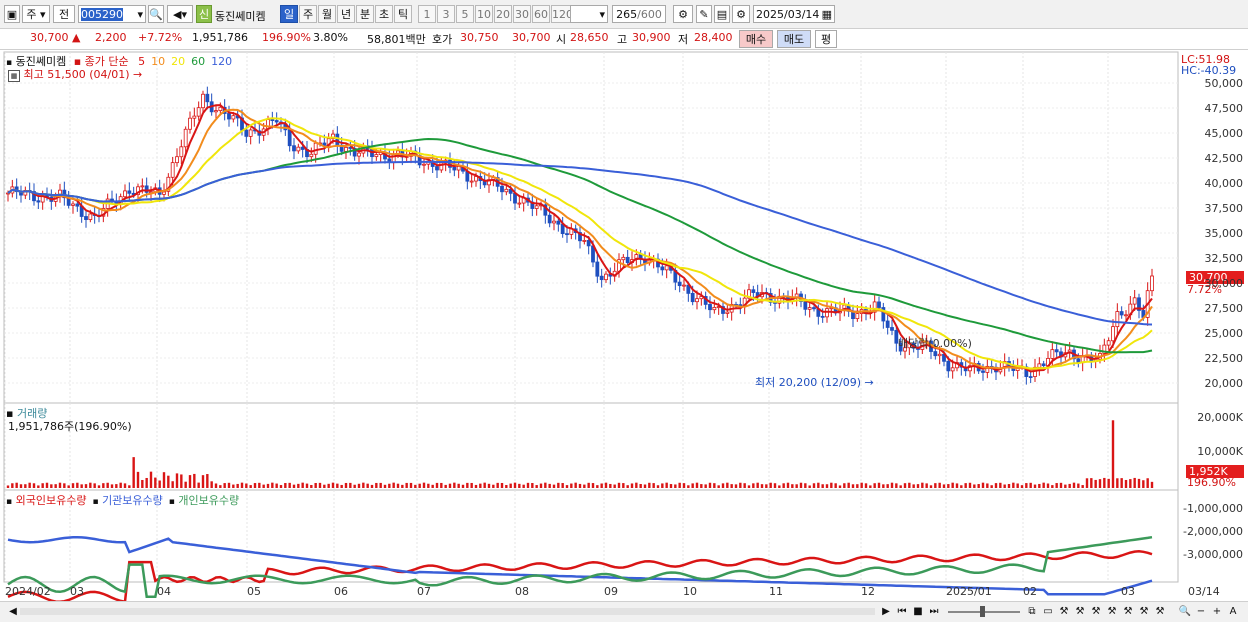  I want to click on tool4-icon: ⚒, so click(1112, 612).